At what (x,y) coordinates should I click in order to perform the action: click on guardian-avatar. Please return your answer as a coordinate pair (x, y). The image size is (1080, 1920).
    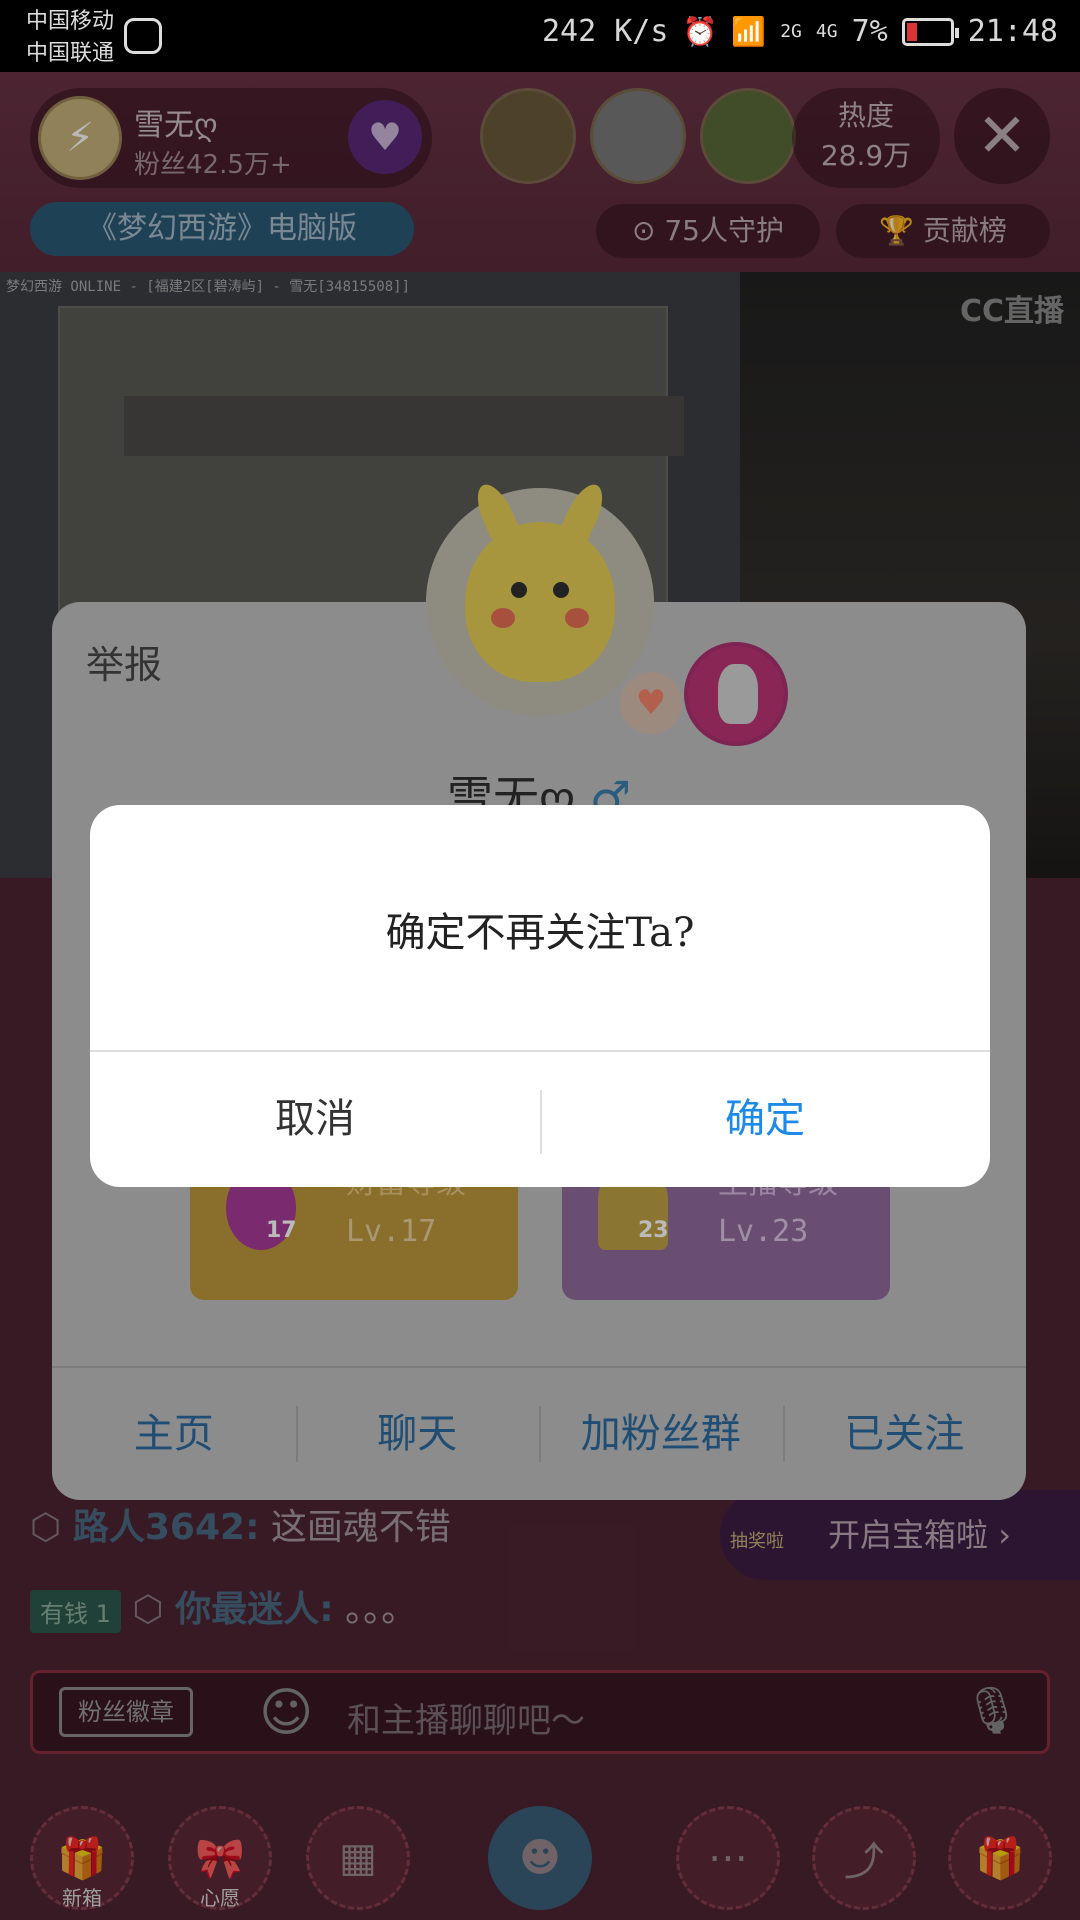
    Looking at the image, I should click on (736, 694).